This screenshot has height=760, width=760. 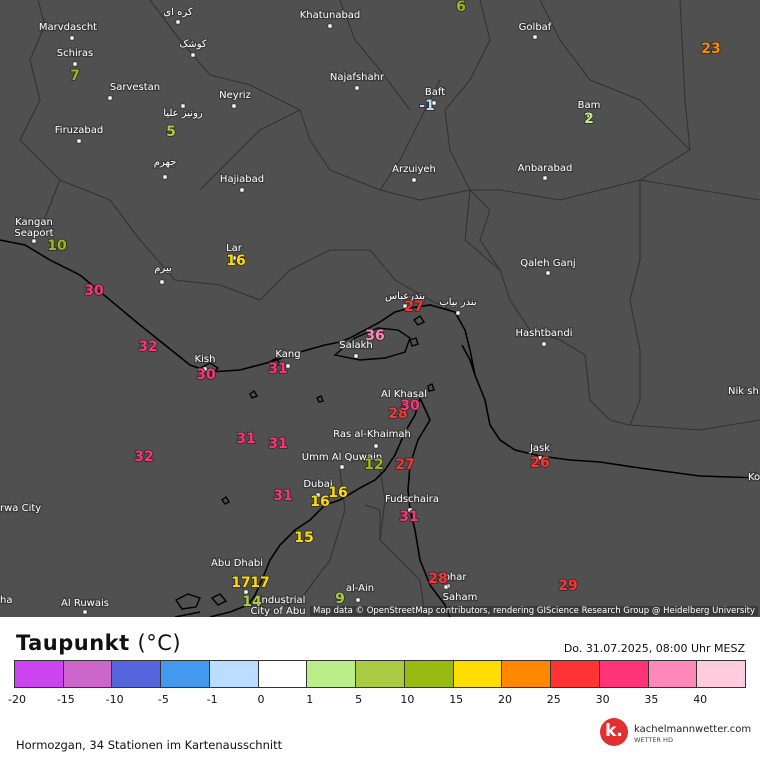 What do you see at coordinates (68, 27) in the screenshot?
I see `place-label: Marvdascht` at bounding box center [68, 27].